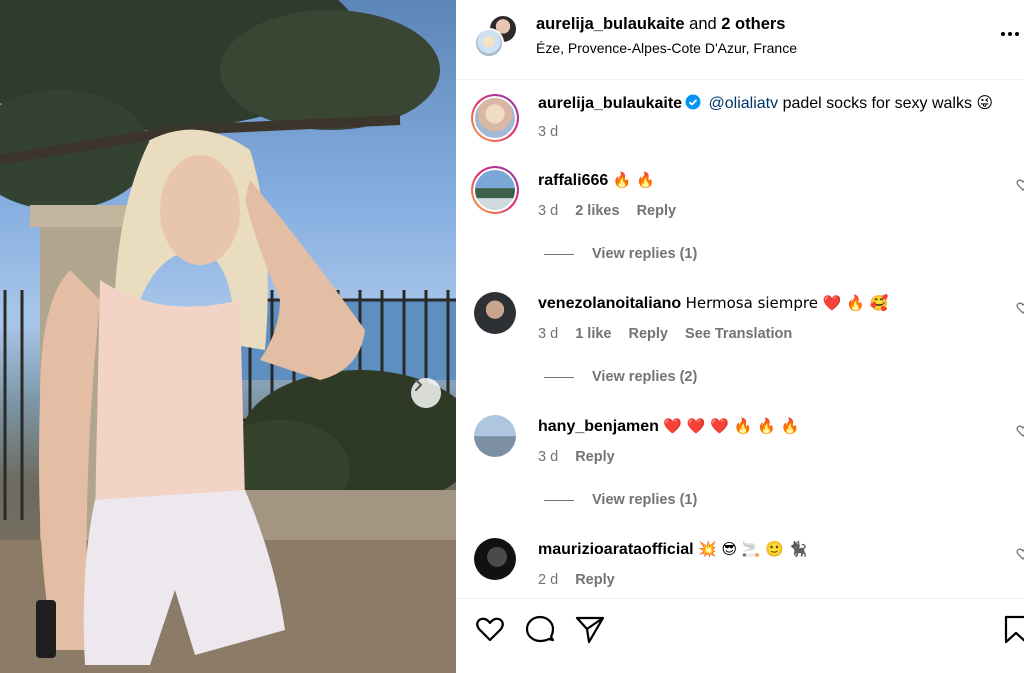 The width and height of the screenshot is (1024, 673). What do you see at coordinates (598, 426) in the screenshot?
I see `comment-username: hany_benjamen` at bounding box center [598, 426].